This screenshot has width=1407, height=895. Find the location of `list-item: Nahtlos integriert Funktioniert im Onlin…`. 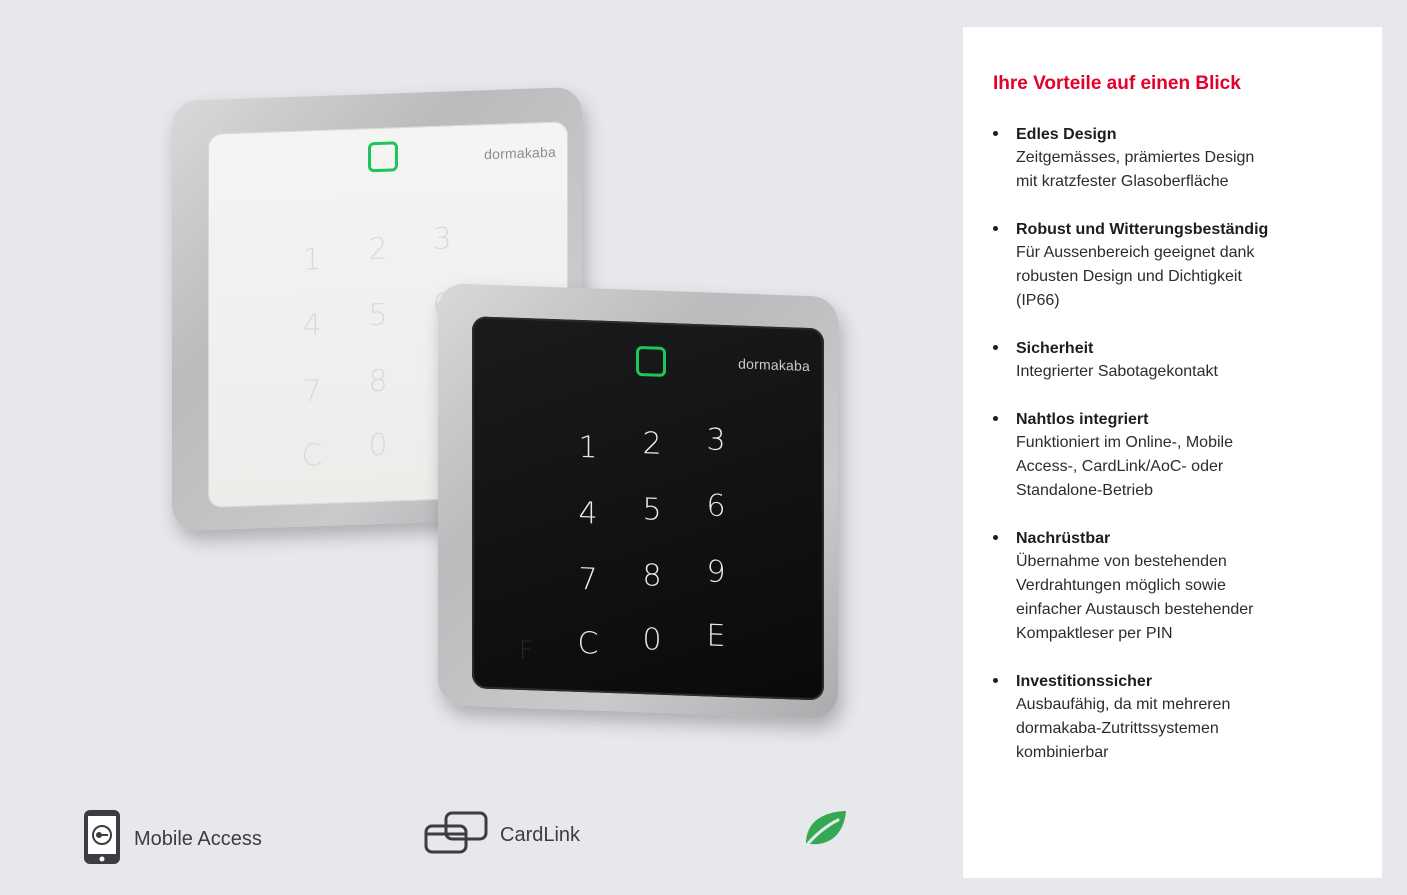

list-item: Nahtlos integriert Funktioniert im Onlin… is located at coordinates (1181, 455).